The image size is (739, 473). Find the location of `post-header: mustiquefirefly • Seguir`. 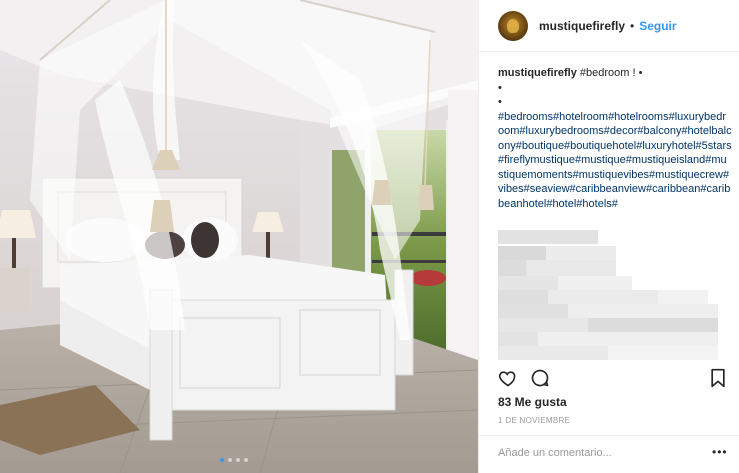

post-header: mustiquefirefly • Seguir is located at coordinates (609, 26).